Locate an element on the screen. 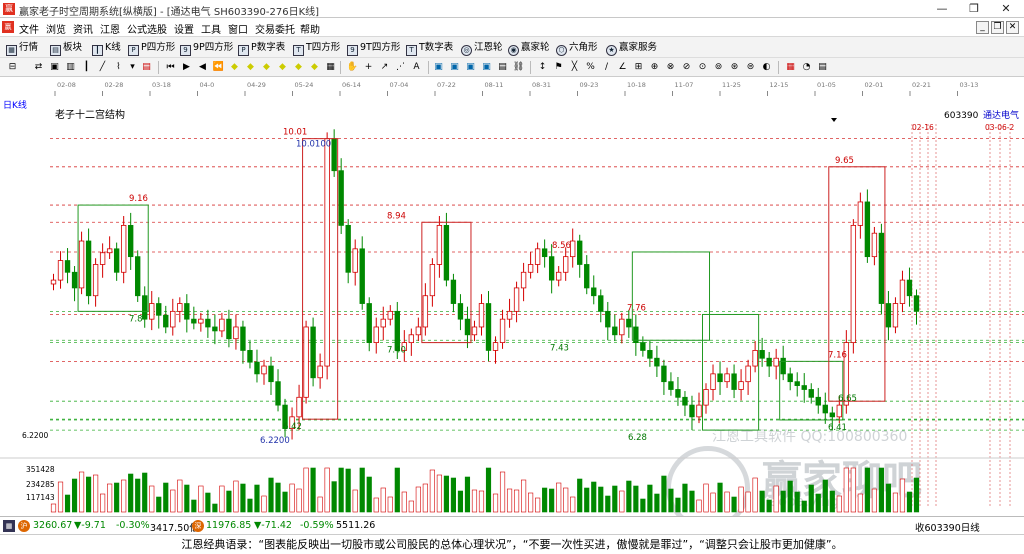 The image size is (1024, 554). volume-tool-icon: ▤ is located at coordinates (146, 67).